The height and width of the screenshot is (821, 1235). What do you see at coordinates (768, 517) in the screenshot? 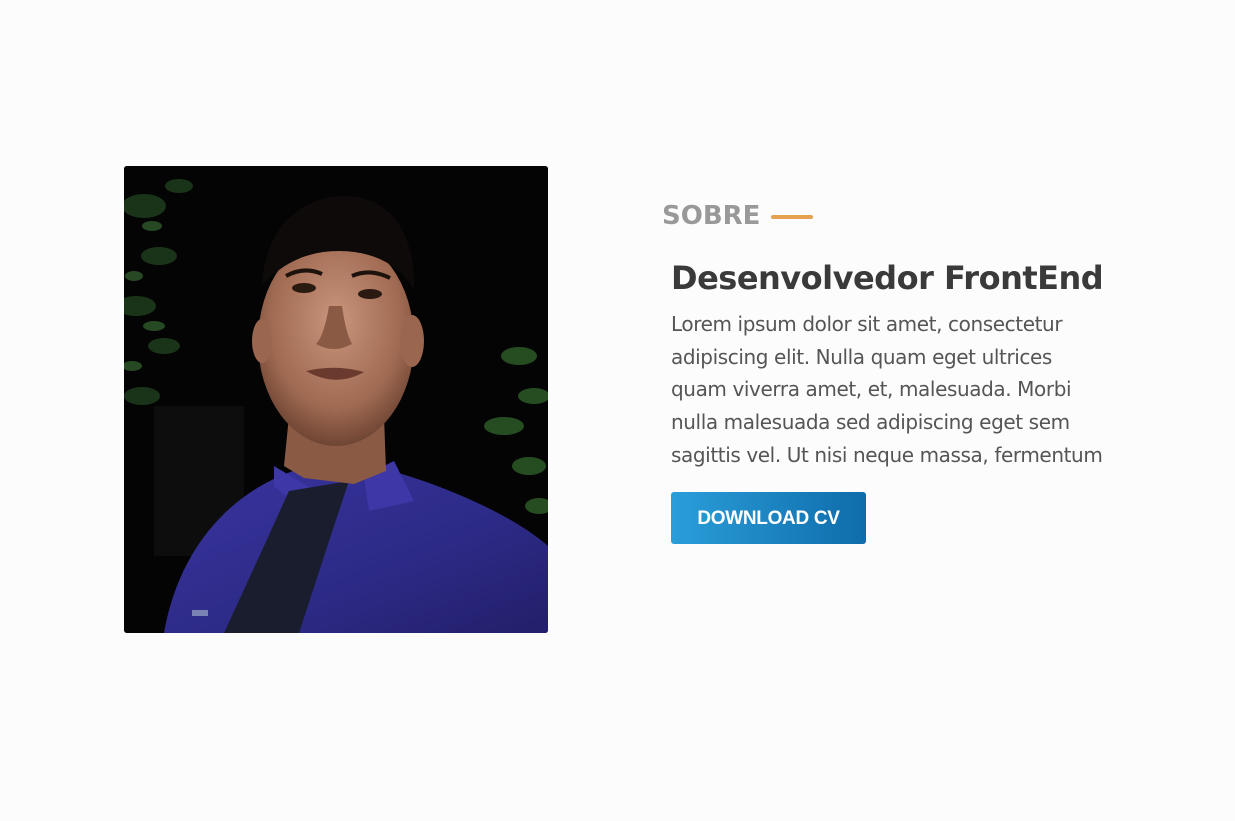
I see `download-cv-button: DOWNLOAD CV` at bounding box center [768, 517].